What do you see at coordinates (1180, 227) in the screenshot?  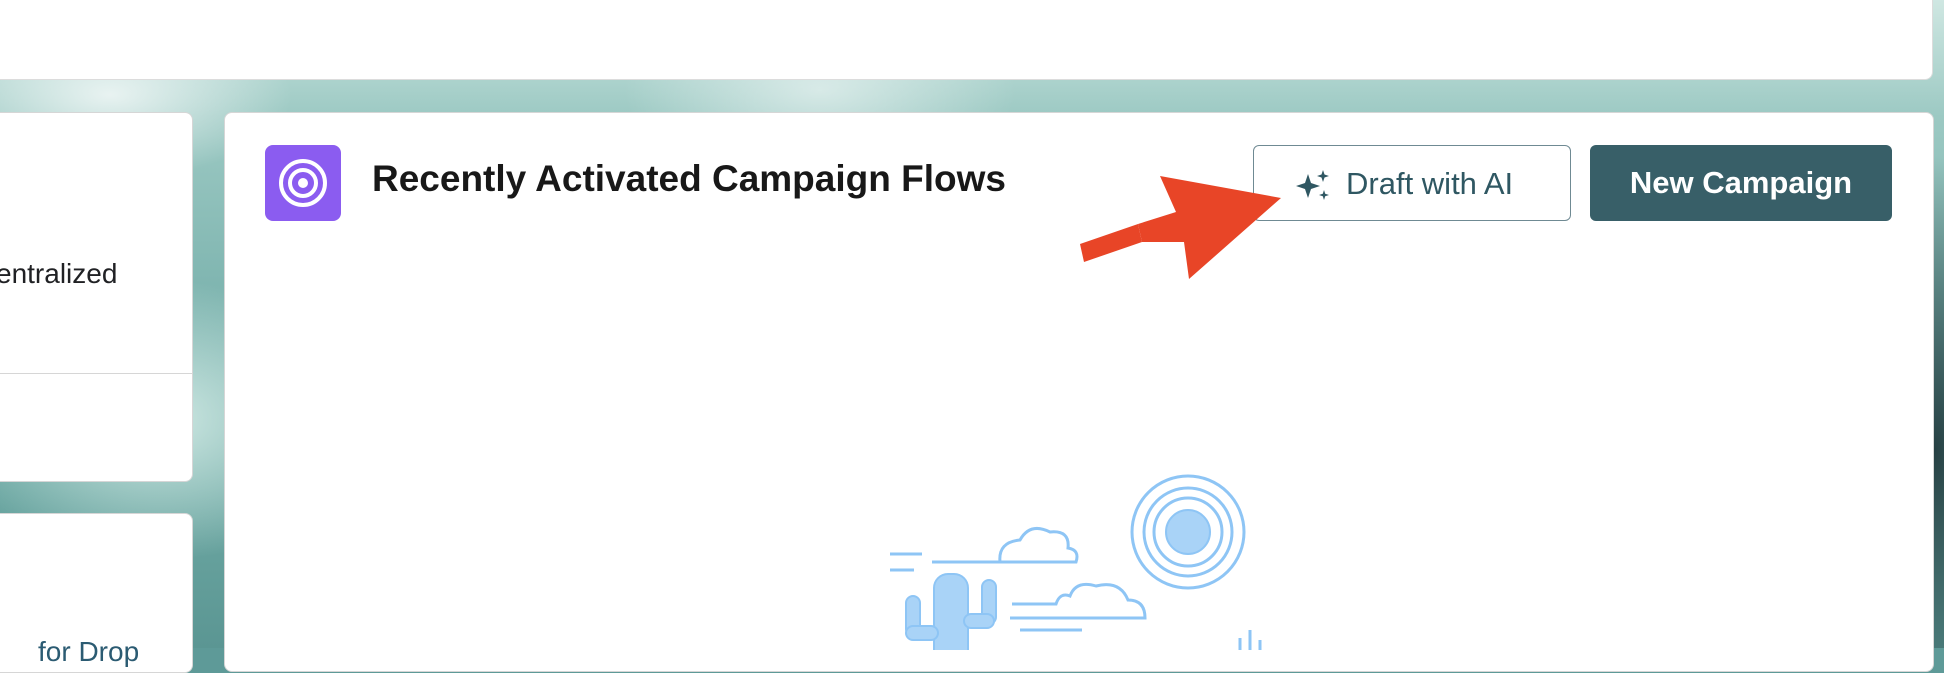 I see `red-arrow-annotation` at bounding box center [1180, 227].